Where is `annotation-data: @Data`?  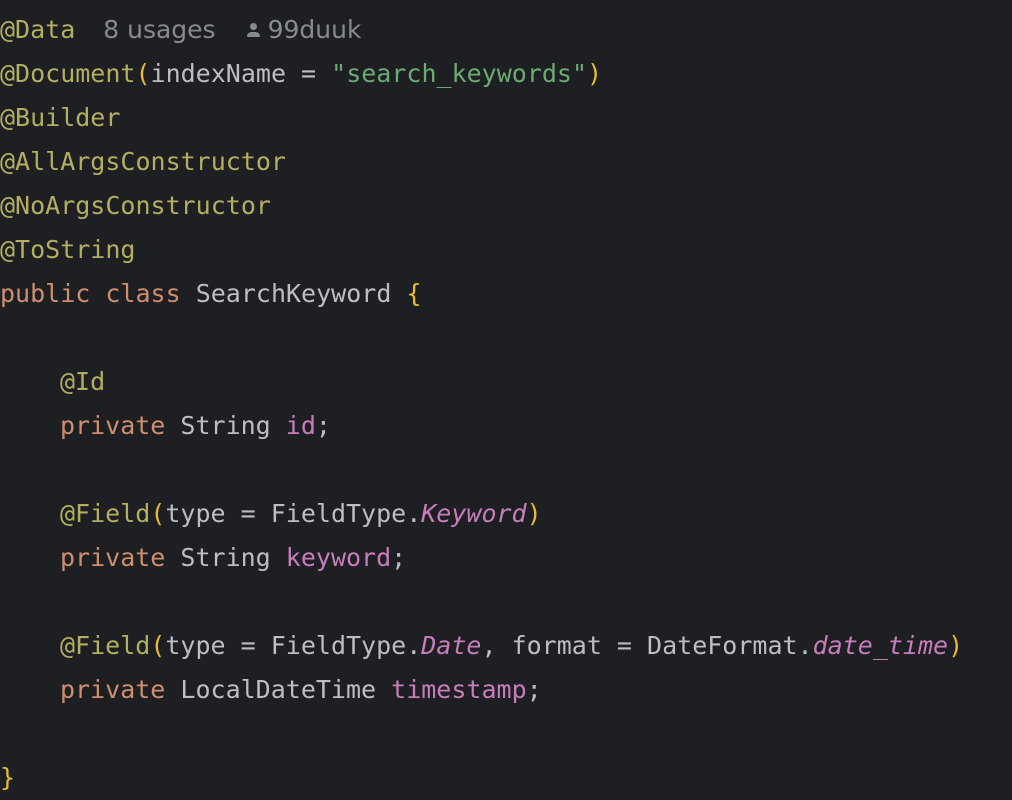 annotation-data: @Data is located at coordinates (38, 29).